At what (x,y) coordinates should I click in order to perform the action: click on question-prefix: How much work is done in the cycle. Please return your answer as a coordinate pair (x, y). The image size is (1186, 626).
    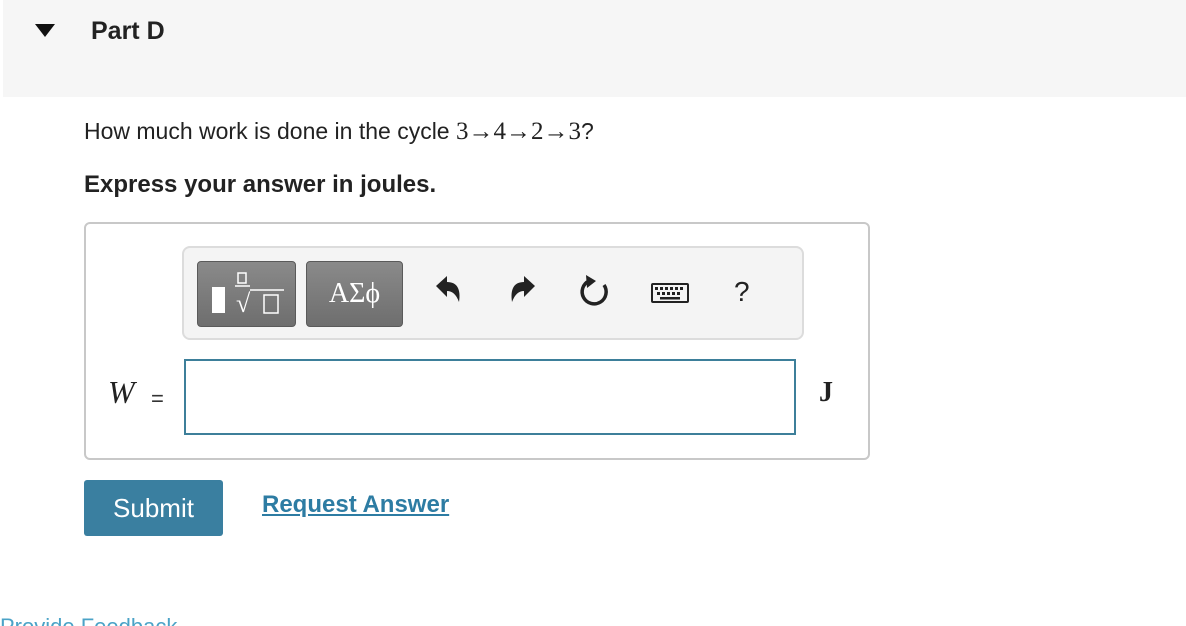
    Looking at the image, I should click on (270, 131).